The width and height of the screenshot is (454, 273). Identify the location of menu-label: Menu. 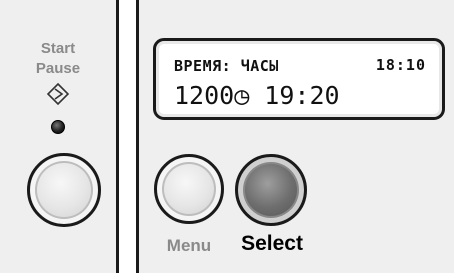
(189, 245).